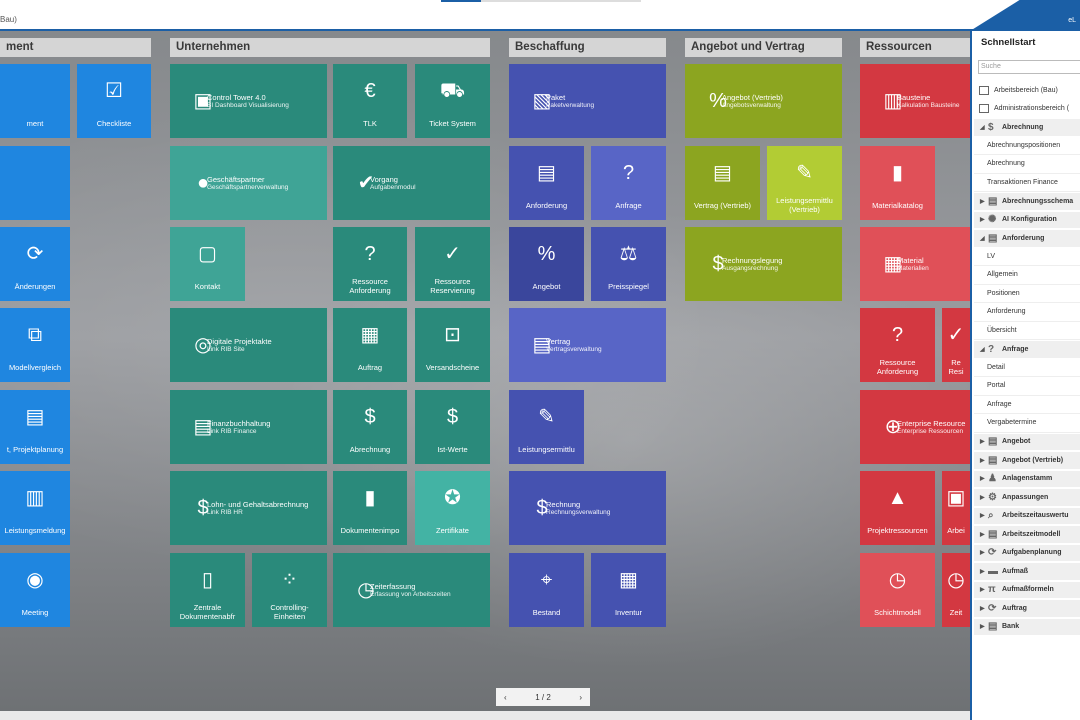 Image resolution: width=1080 pixels, height=720 pixels. I want to click on tile-tlk: € TLK, so click(370, 101).